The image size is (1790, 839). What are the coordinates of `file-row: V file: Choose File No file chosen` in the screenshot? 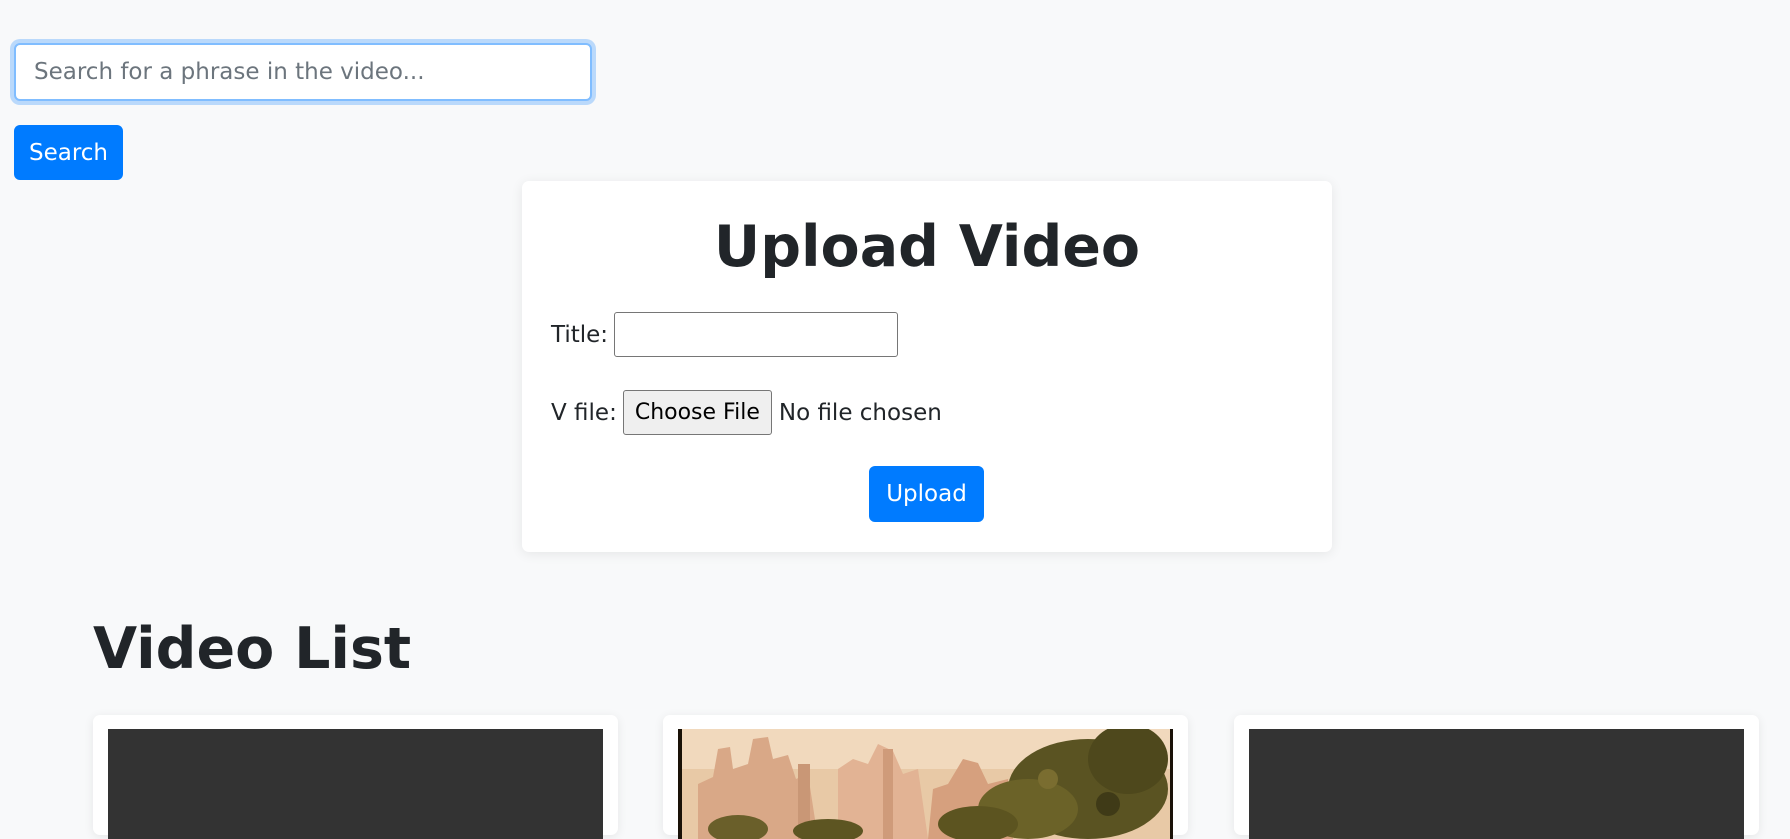 It's located at (746, 412).